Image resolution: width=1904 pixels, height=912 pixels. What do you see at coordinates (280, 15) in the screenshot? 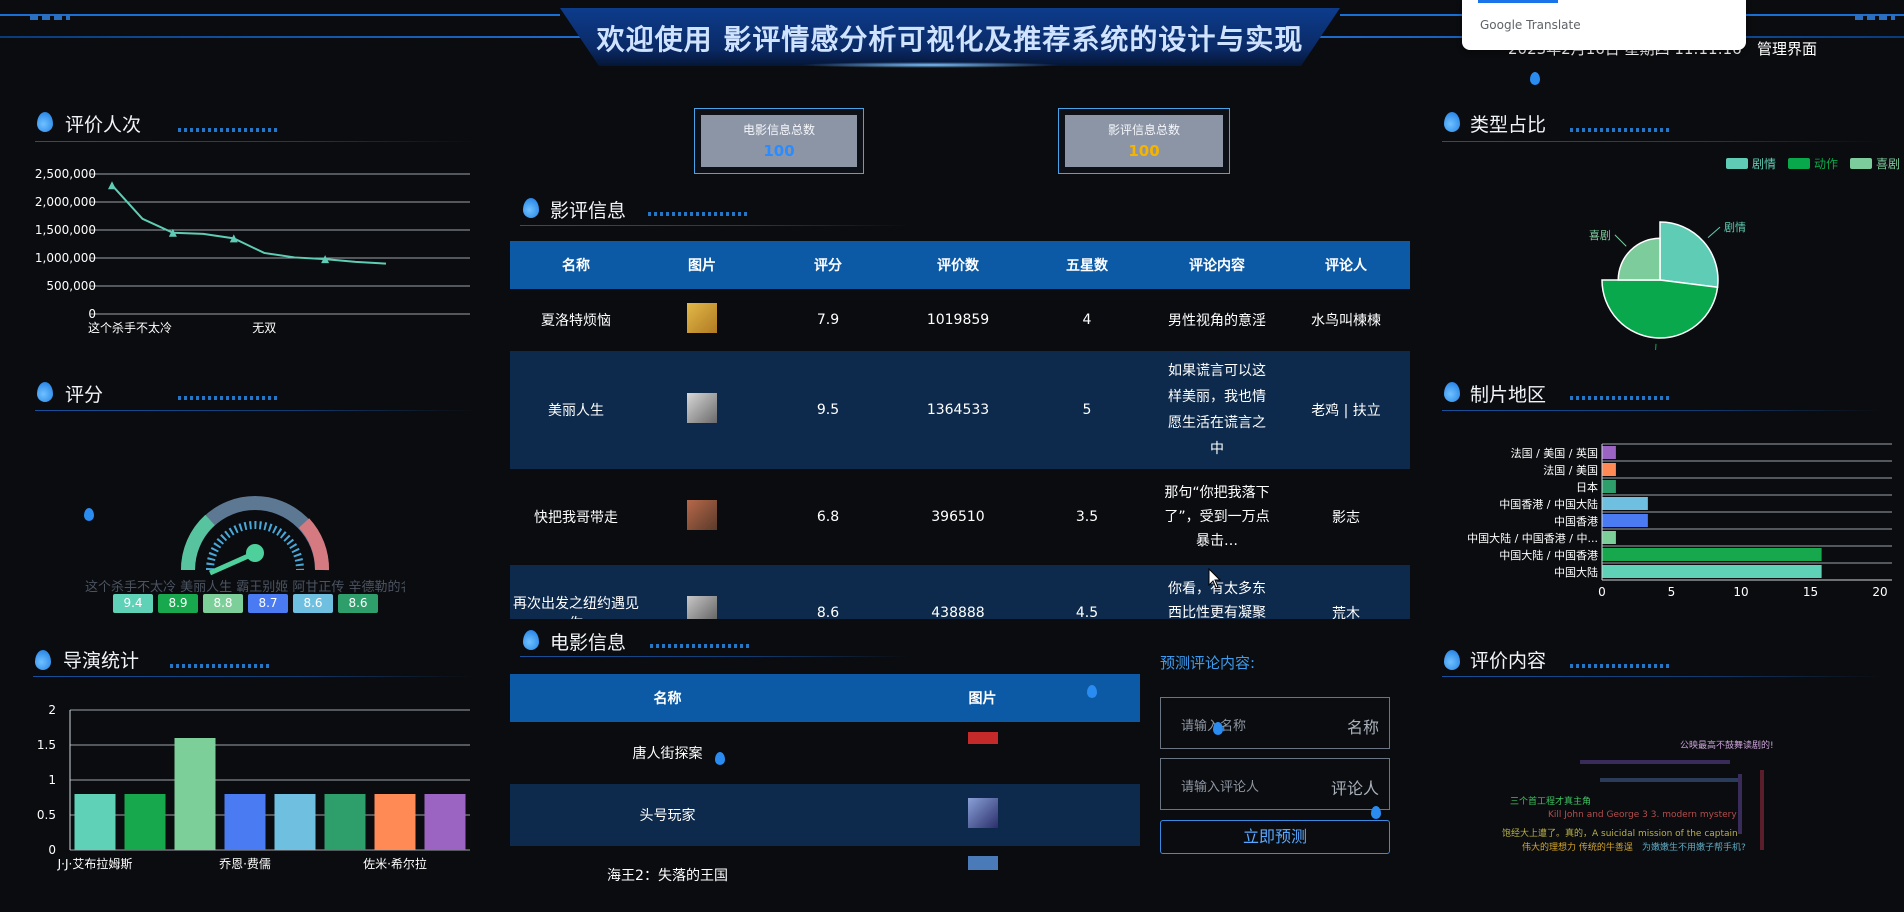
I see `header-line-left` at bounding box center [280, 15].